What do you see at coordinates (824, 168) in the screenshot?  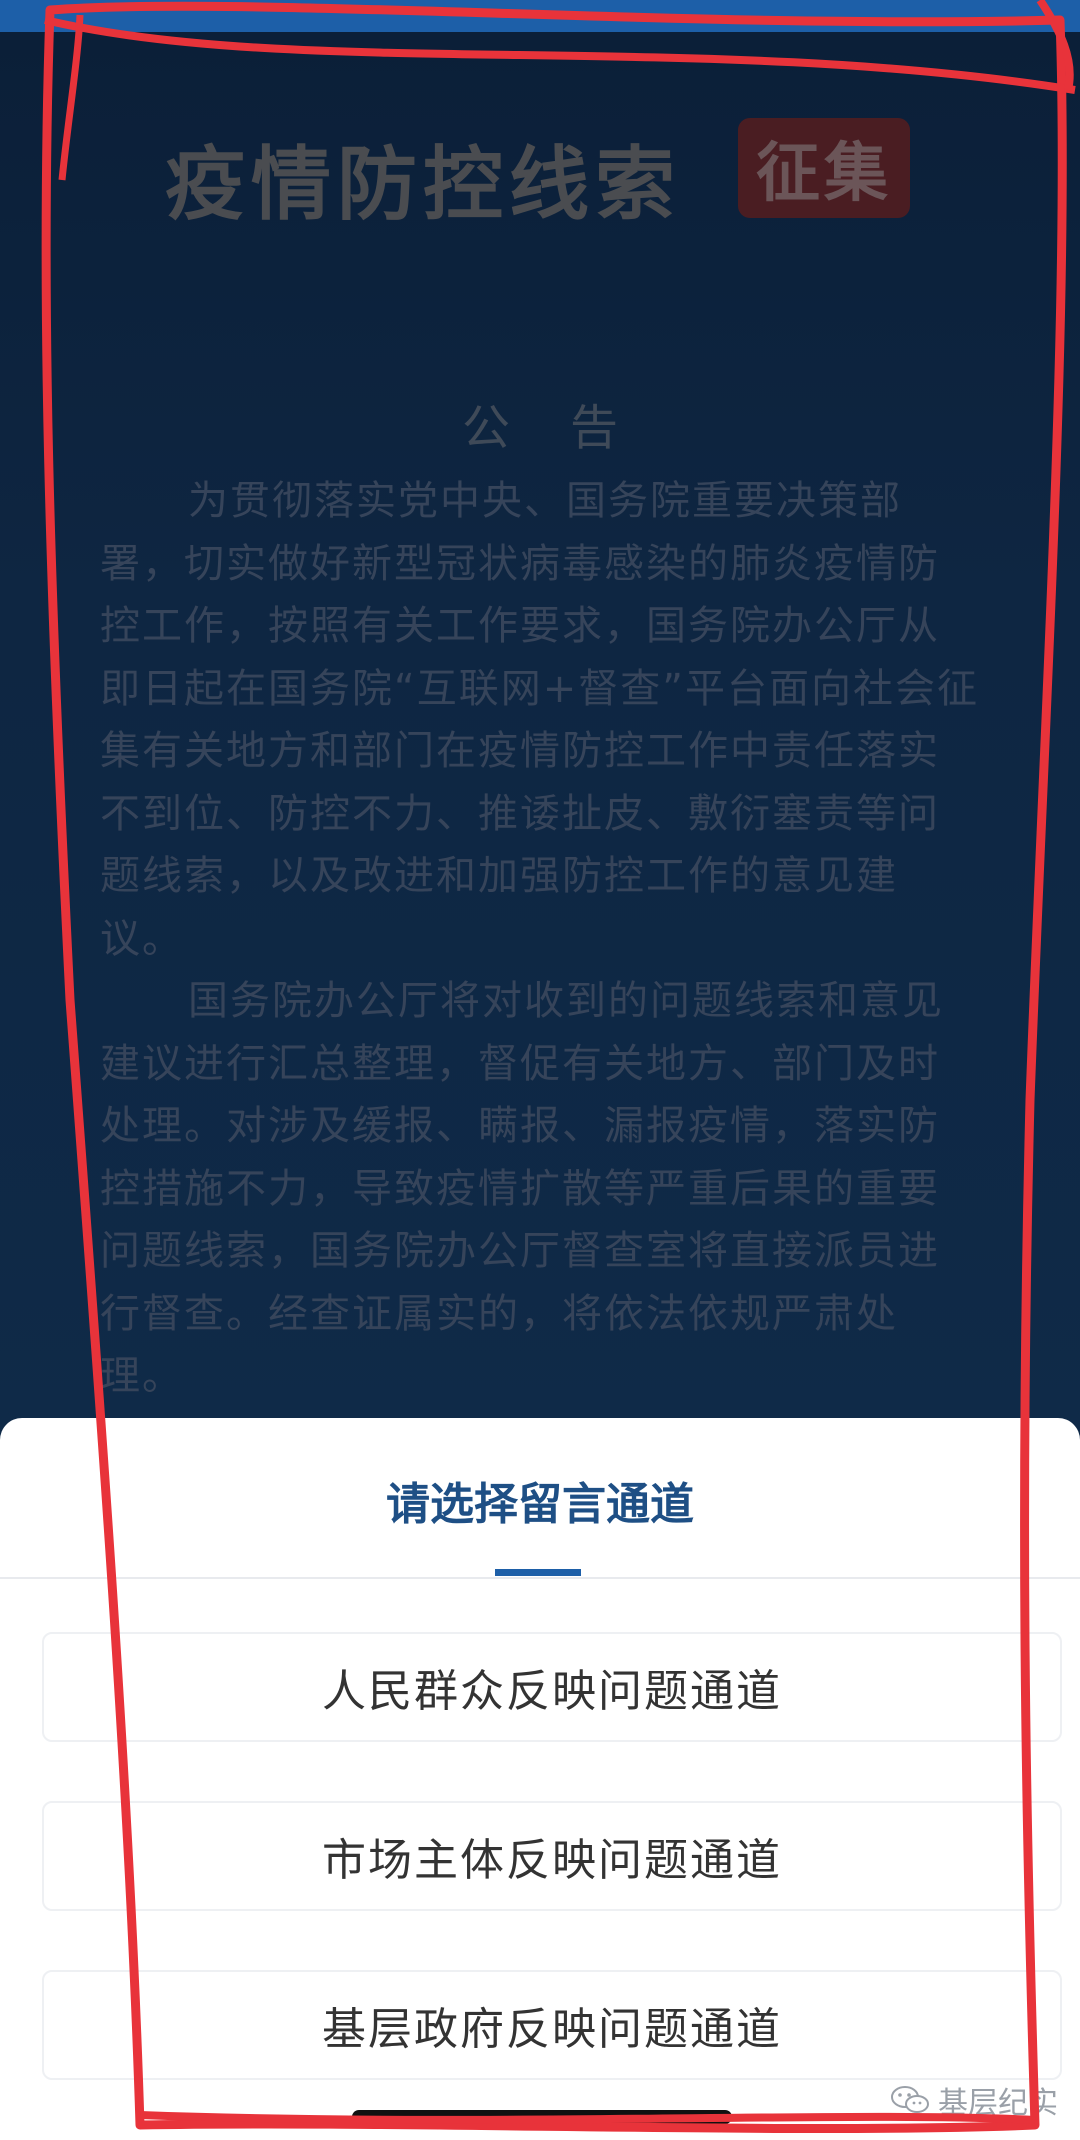 I see `banner-tag: 征集` at bounding box center [824, 168].